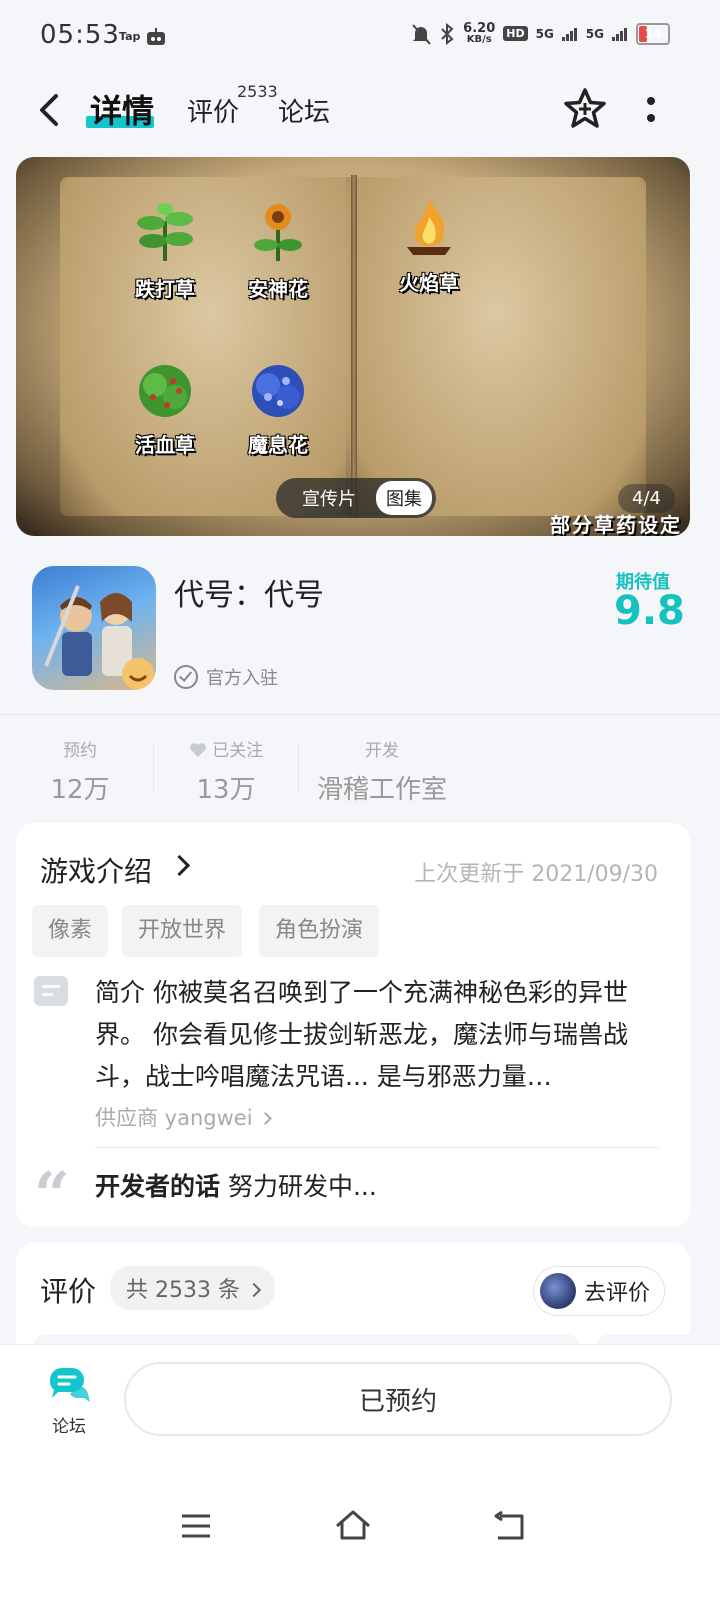 This screenshot has width=720, height=1601. I want to click on notification-robot-icon, so click(156, 36).